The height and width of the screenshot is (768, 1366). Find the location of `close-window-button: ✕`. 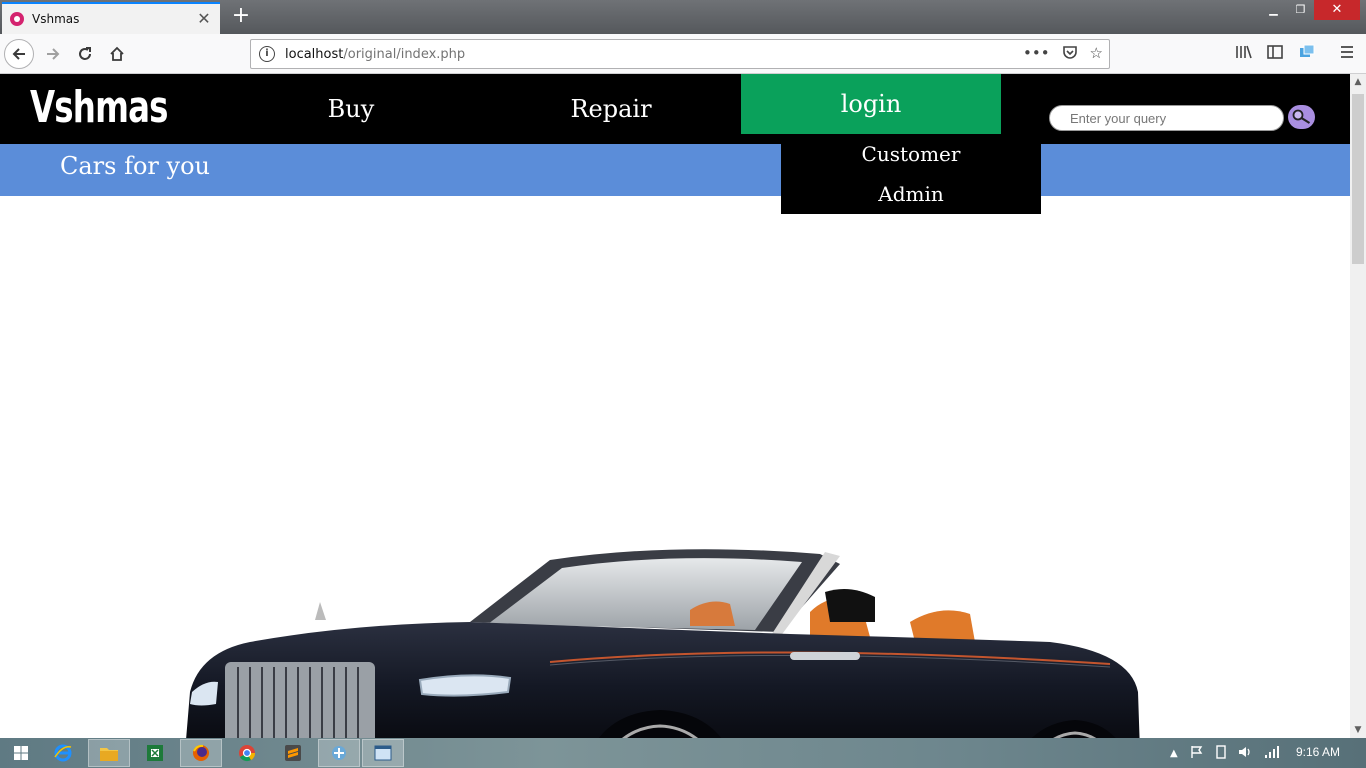

close-window-button: ✕ is located at coordinates (1337, 10).